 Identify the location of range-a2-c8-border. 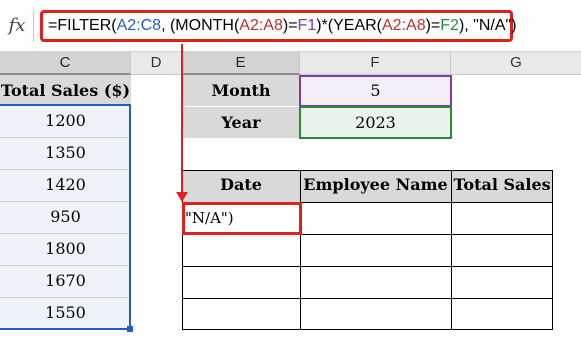
(65, 217).